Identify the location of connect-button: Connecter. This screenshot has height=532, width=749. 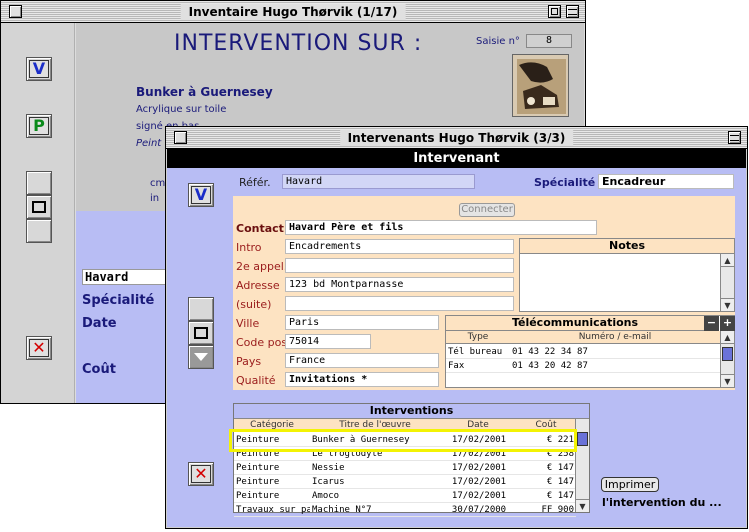
(487, 210).